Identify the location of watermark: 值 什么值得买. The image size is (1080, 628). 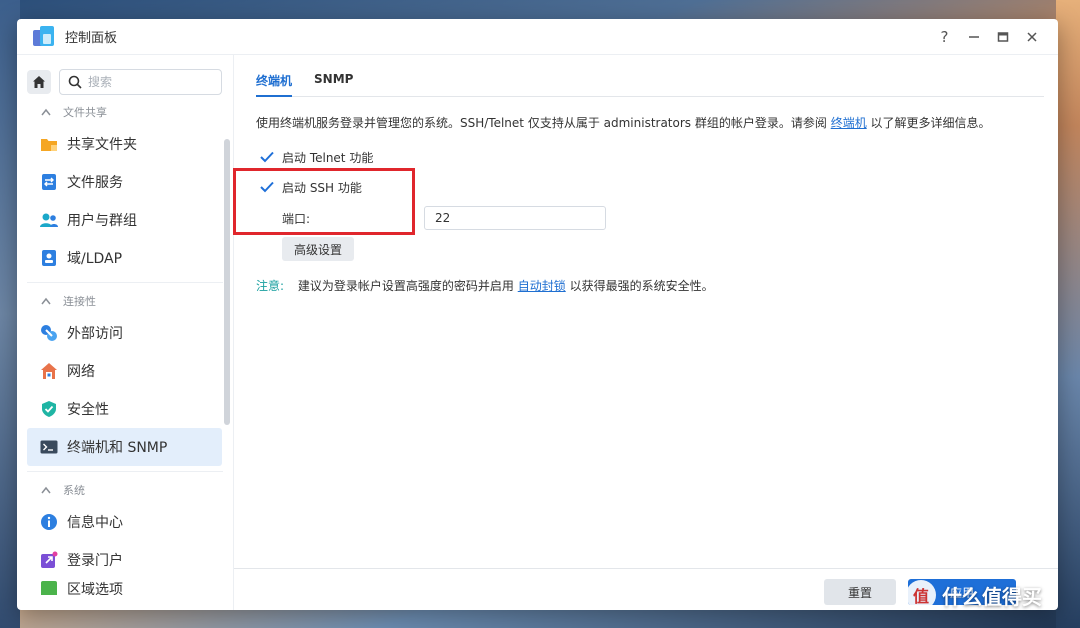
(974, 595).